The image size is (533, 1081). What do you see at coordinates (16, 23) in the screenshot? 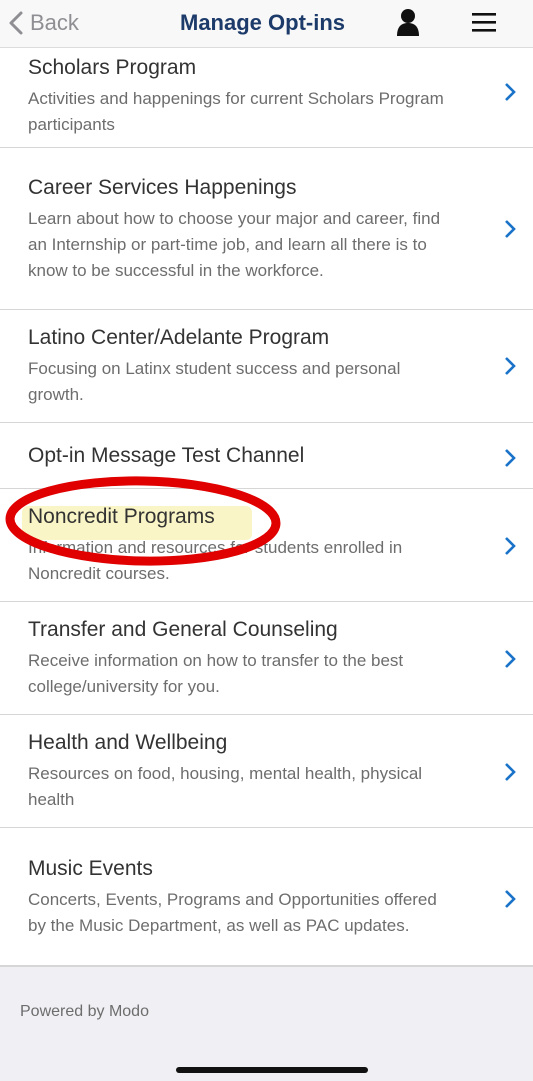
I see `chevron-left-icon` at bounding box center [16, 23].